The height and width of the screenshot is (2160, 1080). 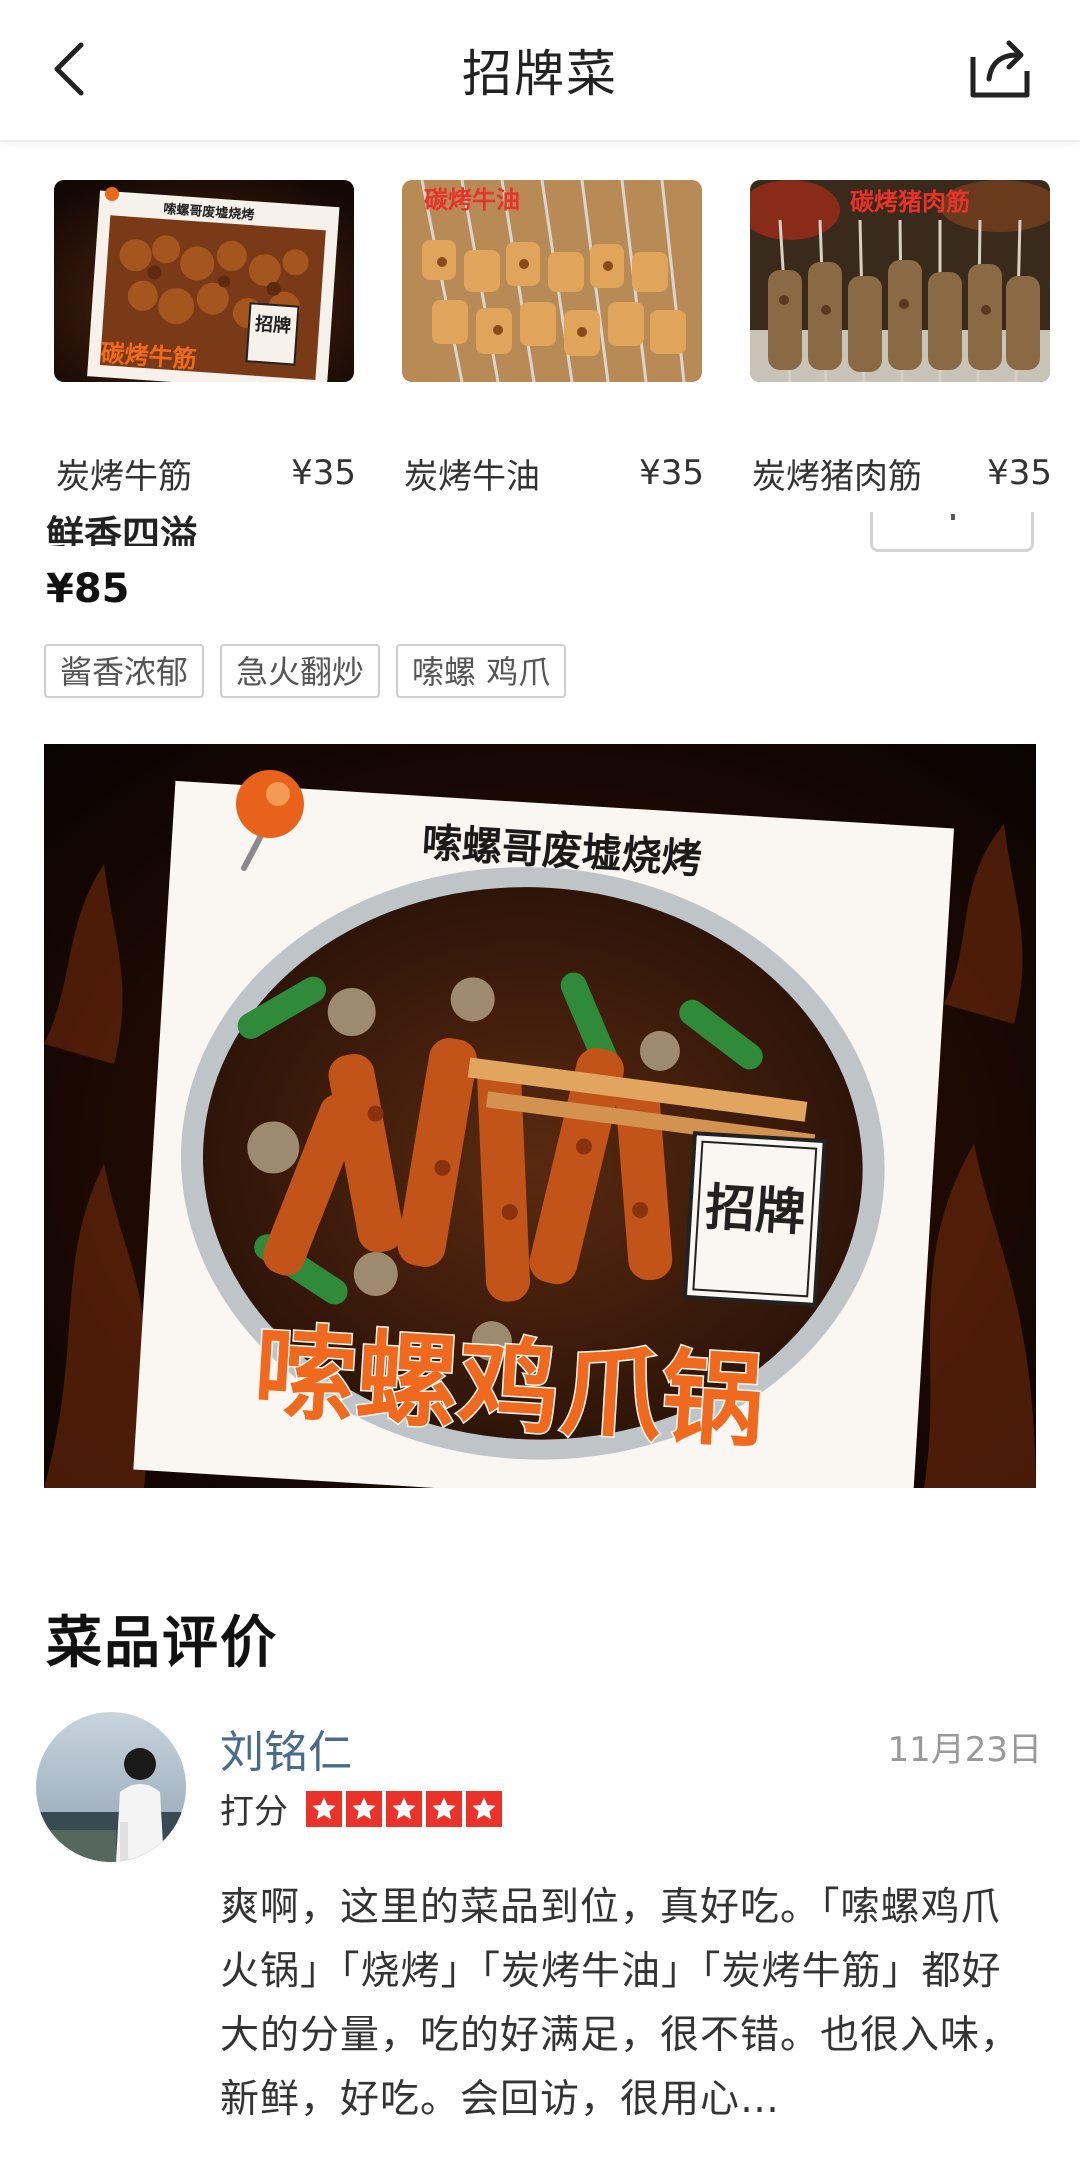 I want to click on carousel-item-beef-tendon: 招牌 嗦螺哥废墟烧烤 碳烤牛筋 炭烤牛筋 ¥35, so click(x=205, y=338).